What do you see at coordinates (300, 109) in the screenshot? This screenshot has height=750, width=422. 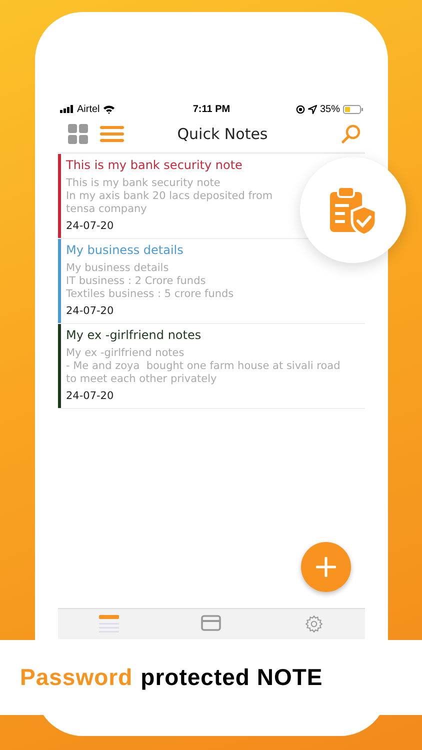 I see `lock-rotation-icon` at bounding box center [300, 109].